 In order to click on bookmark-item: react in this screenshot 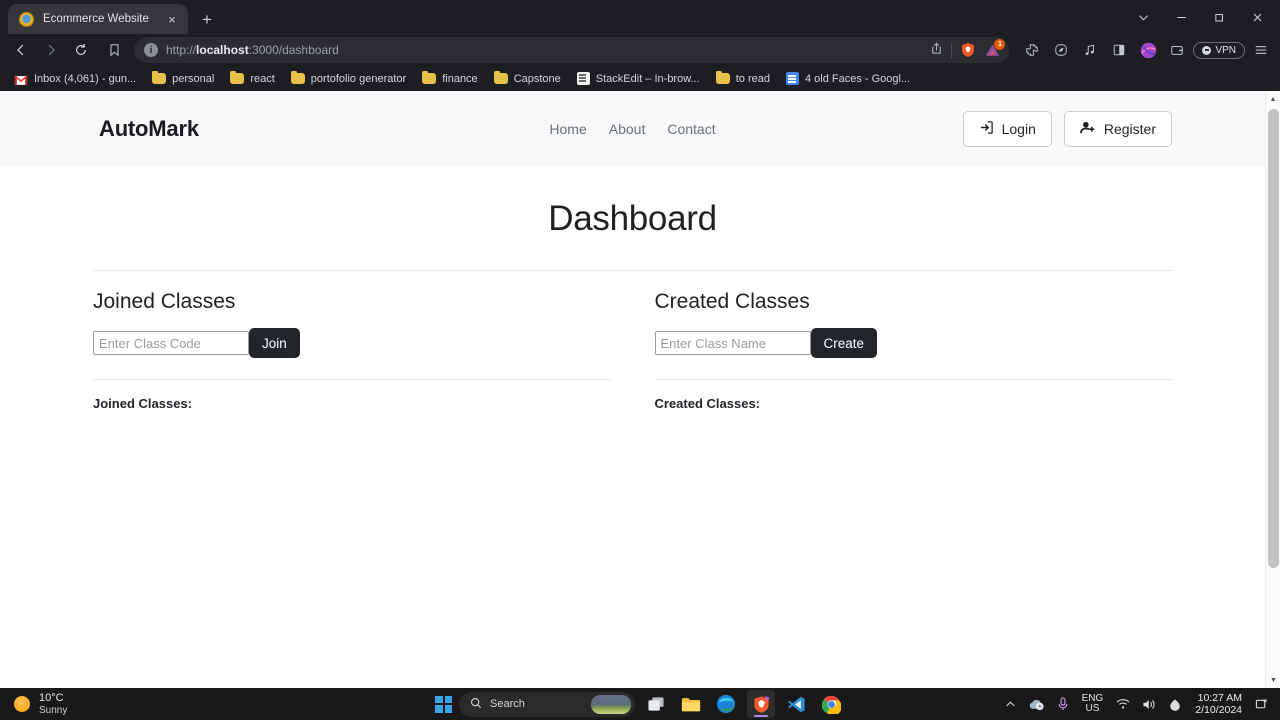, I will do `click(252, 78)`.